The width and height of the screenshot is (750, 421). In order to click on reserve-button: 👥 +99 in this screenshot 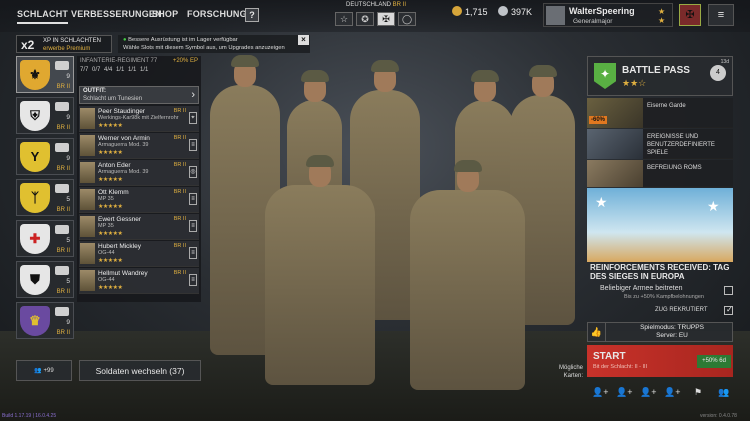, I will do `click(44, 370)`.